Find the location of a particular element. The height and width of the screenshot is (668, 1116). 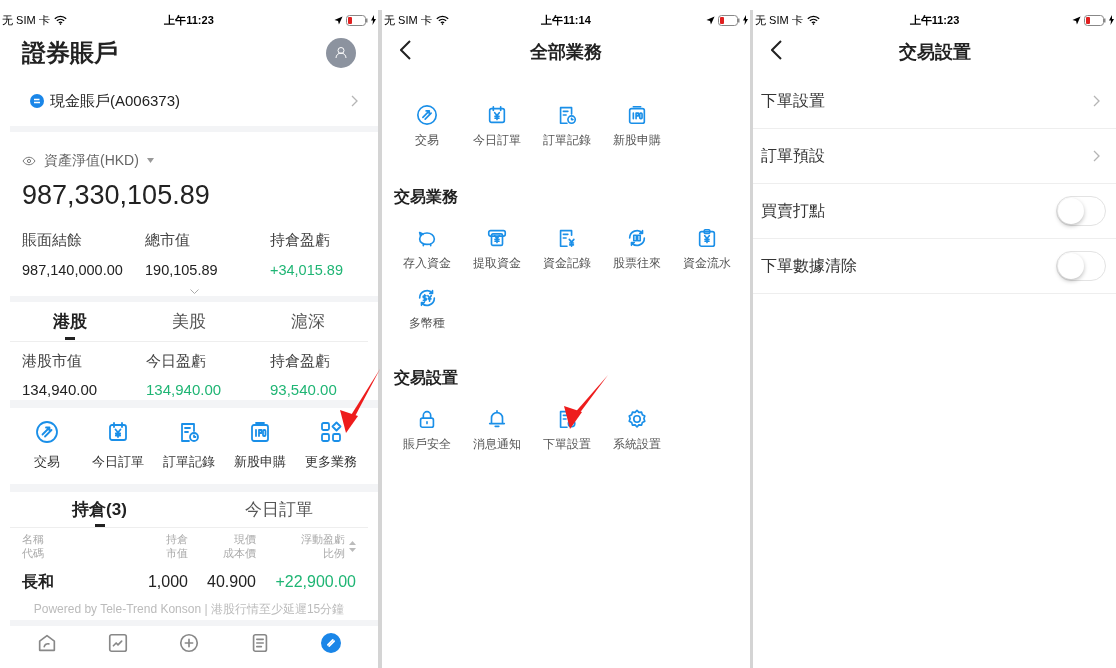

chart-icon is located at coordinates (118, 643).